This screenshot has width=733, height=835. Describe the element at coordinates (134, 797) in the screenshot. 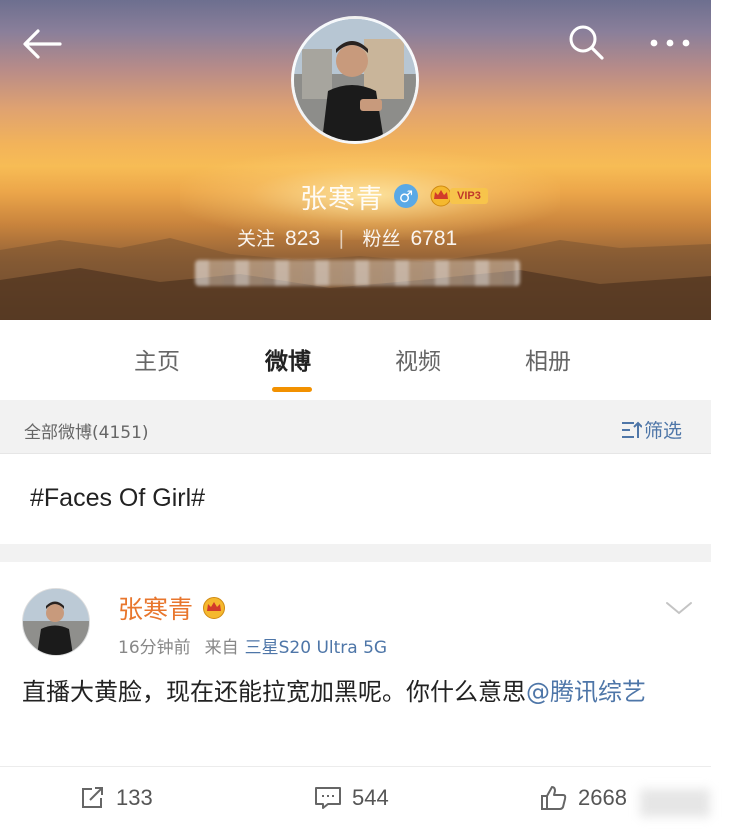

I see `repost-count: 133` at that location.